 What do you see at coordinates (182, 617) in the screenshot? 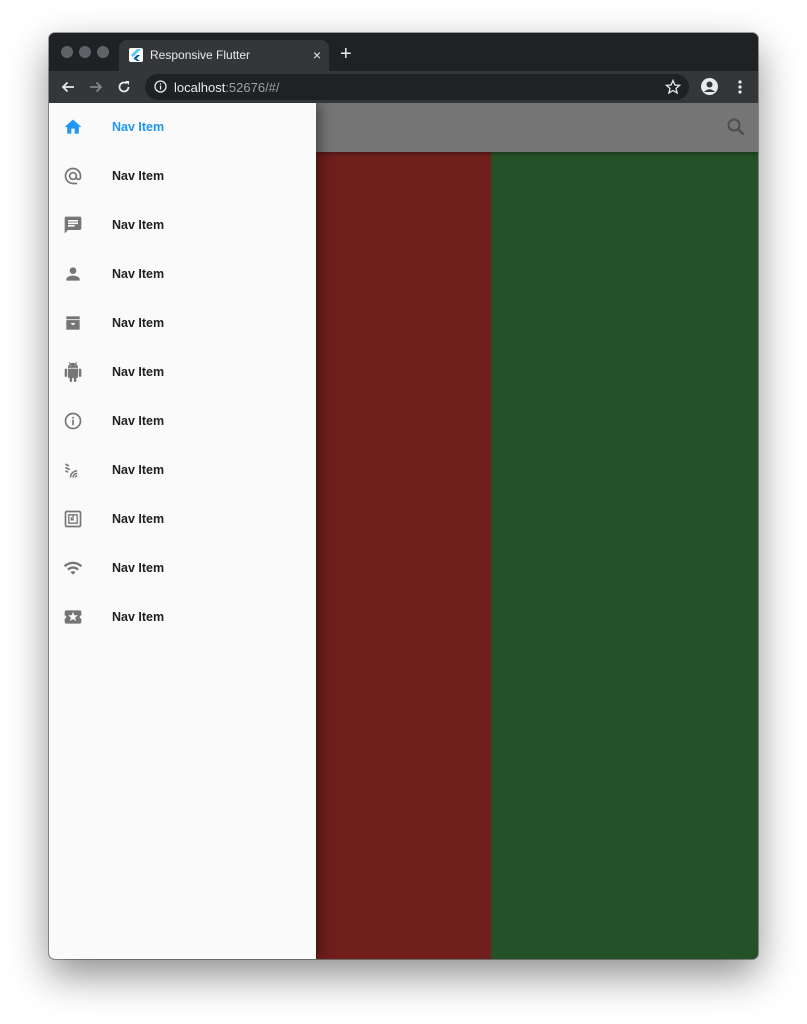
I see `nav-item-local-activity: Nav Item` at bounding box center [182, 617].